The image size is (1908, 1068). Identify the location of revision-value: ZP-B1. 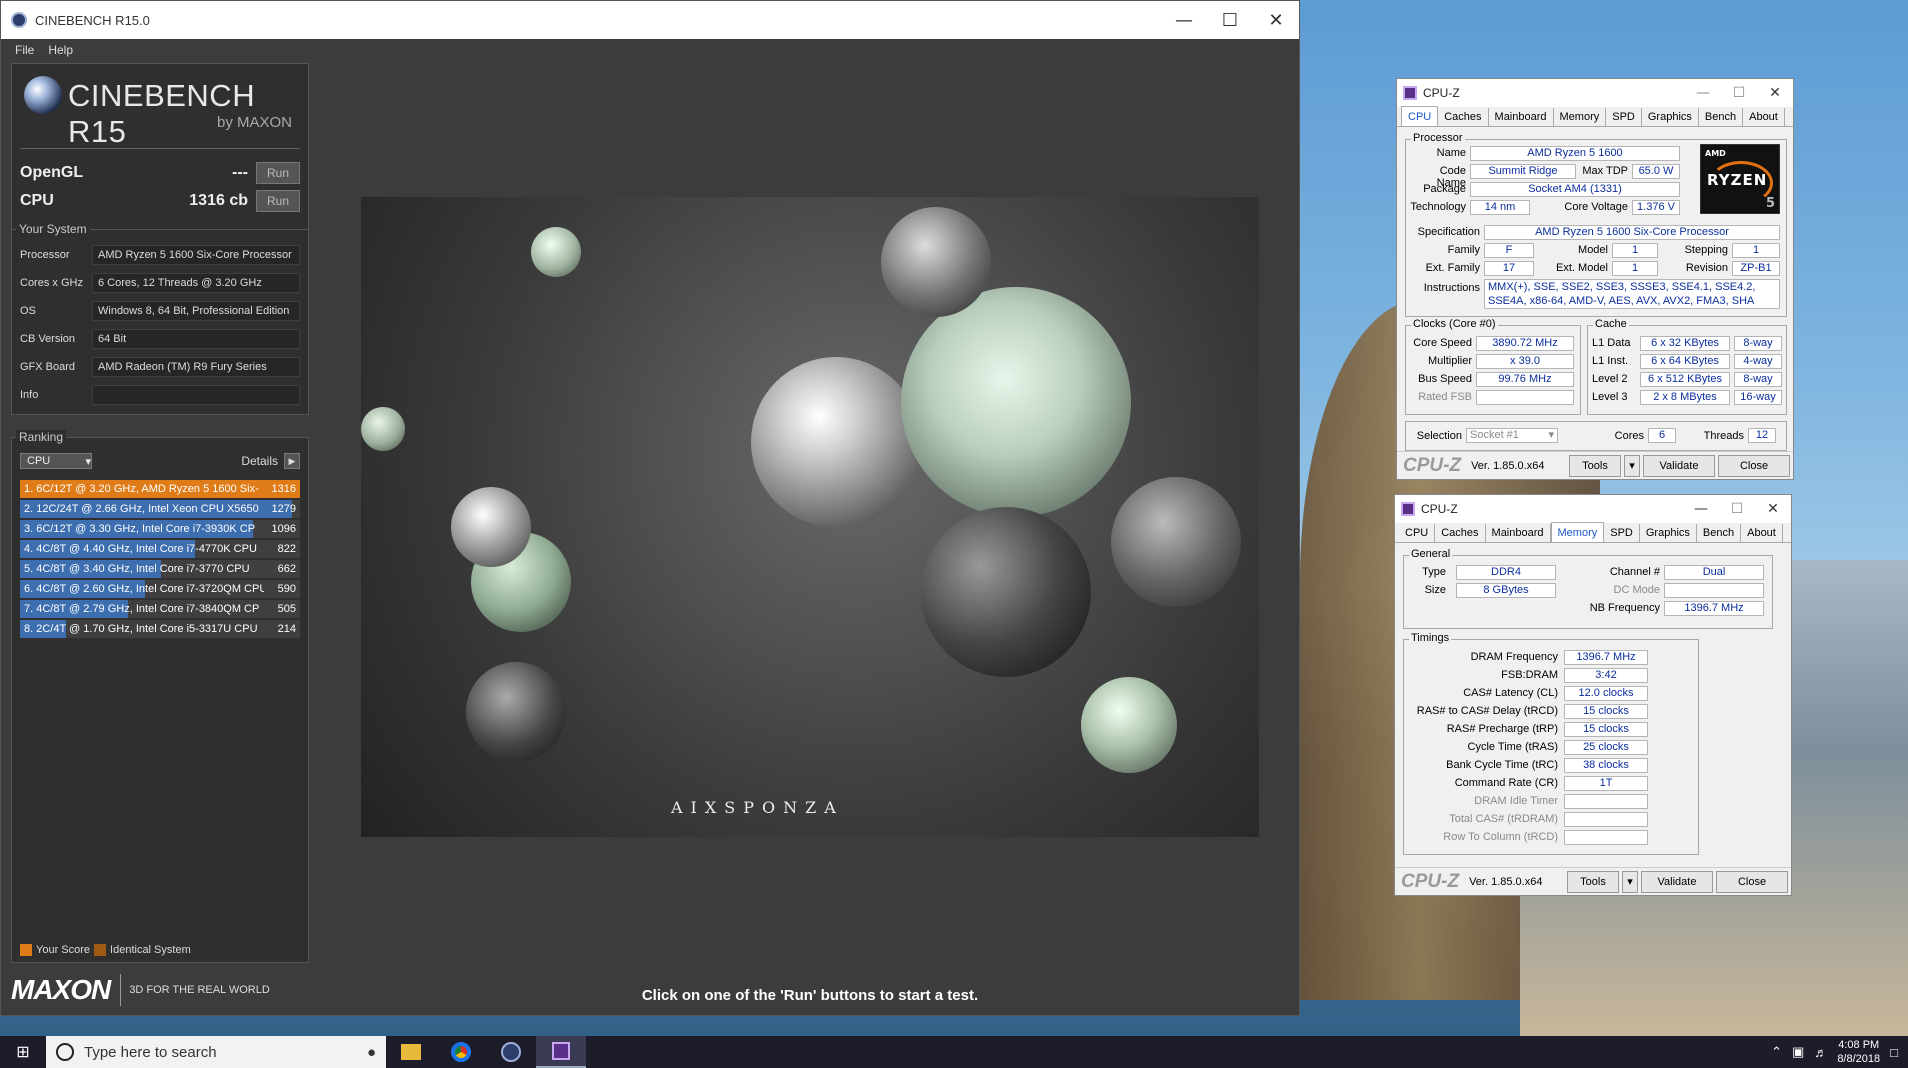
(1756, 268).